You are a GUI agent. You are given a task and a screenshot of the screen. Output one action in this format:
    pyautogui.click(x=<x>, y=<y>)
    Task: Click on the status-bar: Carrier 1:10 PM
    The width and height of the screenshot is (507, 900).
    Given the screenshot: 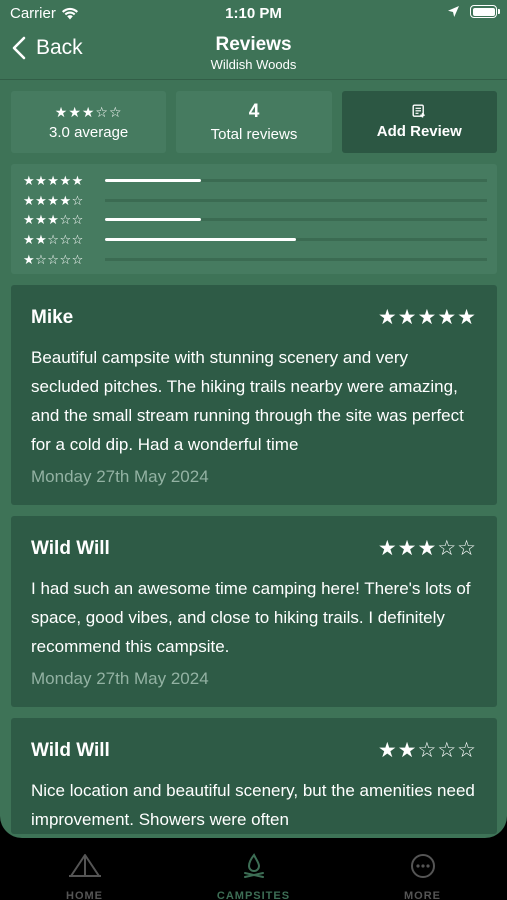 What is the action you would take?
    pyautogui.click(x=253, y=14)
    